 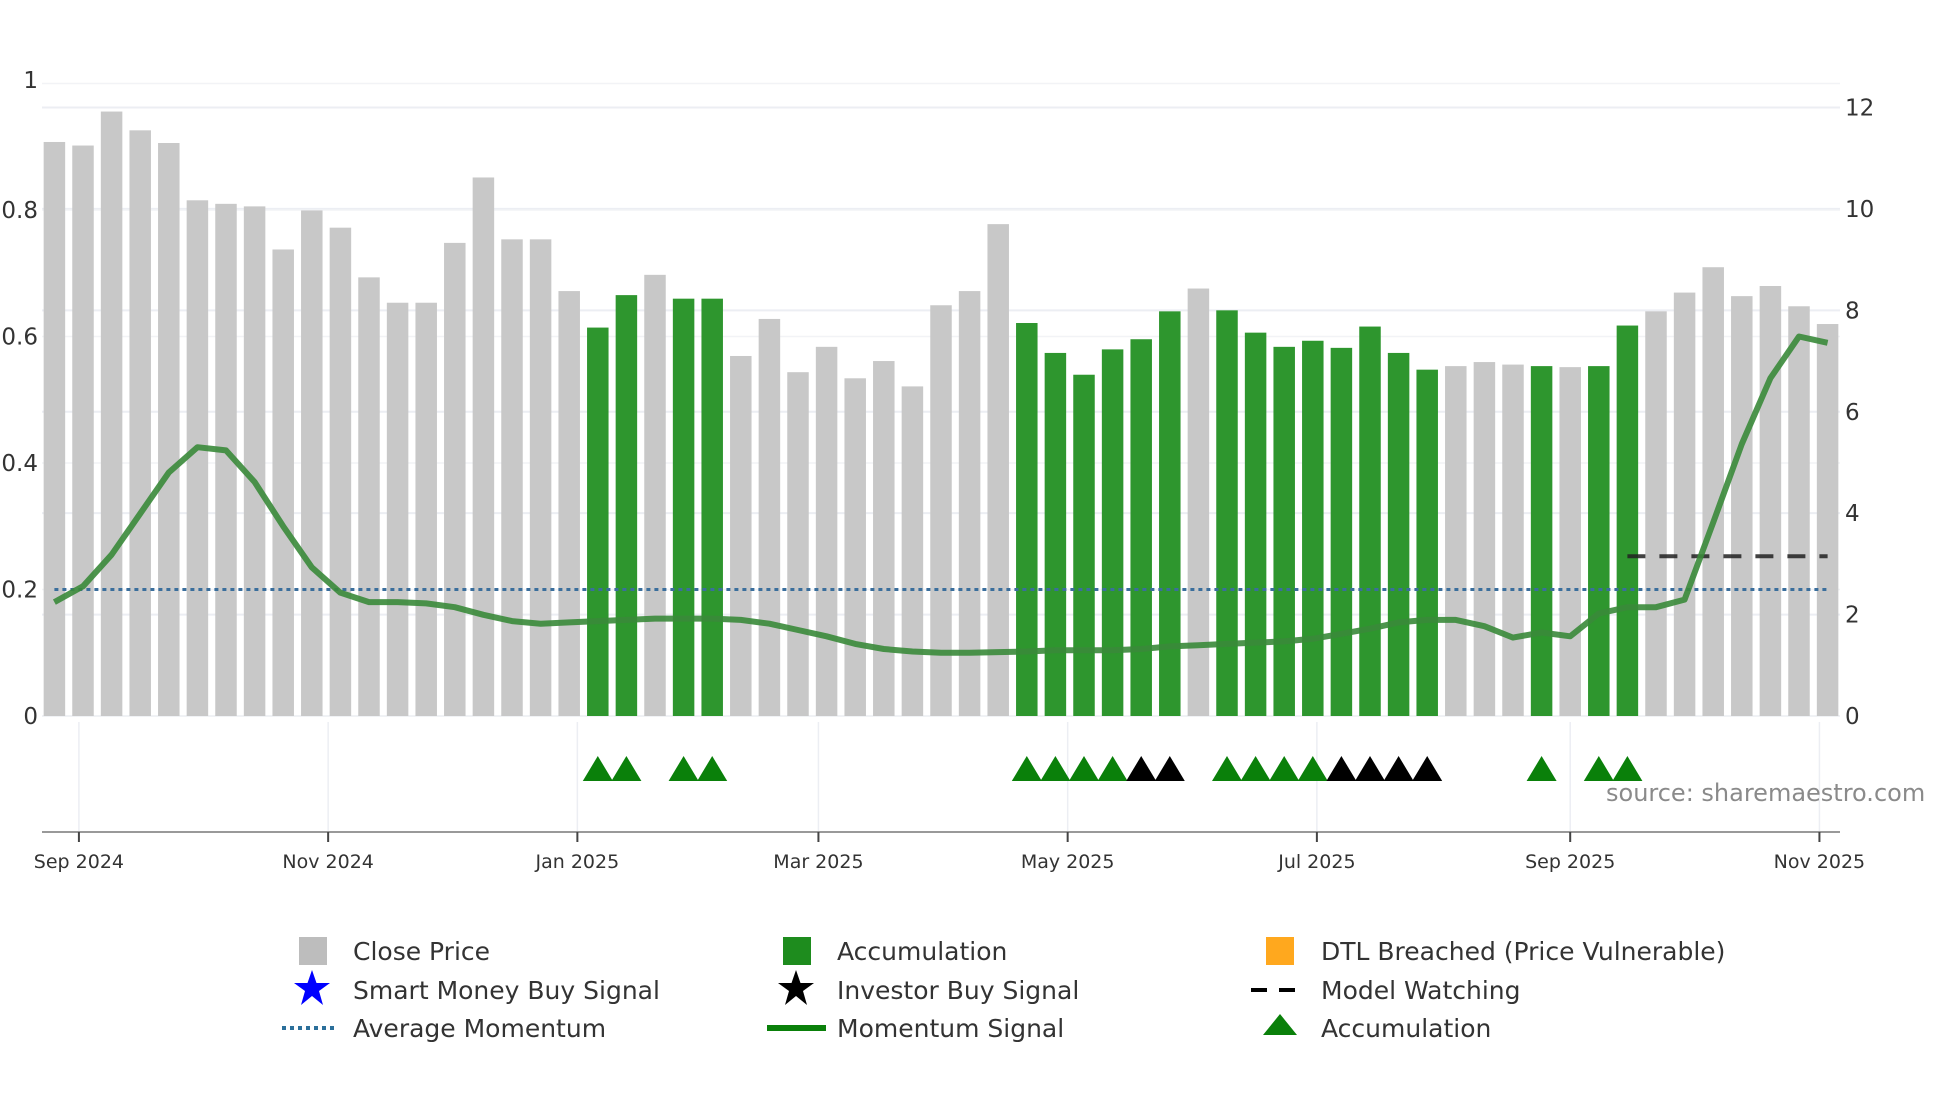 What do you see at coordinates (1068, 862) in the screenshot?
I see `x-tick-label: May 2025` at bounding box center [1068, 862].